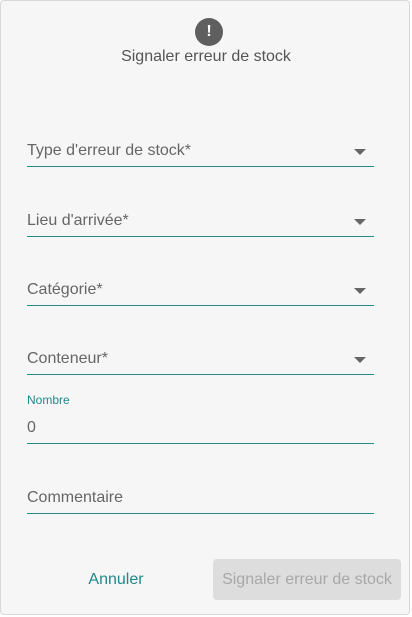 This screenshot has width=412, height=617. I want to click on category-placeholder: Catégorie*, so click(65, 289).